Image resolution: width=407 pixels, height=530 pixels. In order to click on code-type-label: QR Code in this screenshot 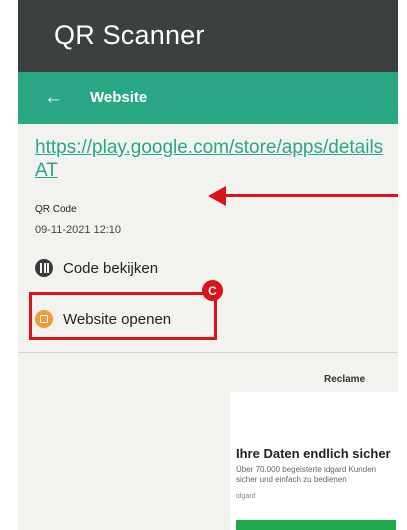, I will do `click(56, 209)`.